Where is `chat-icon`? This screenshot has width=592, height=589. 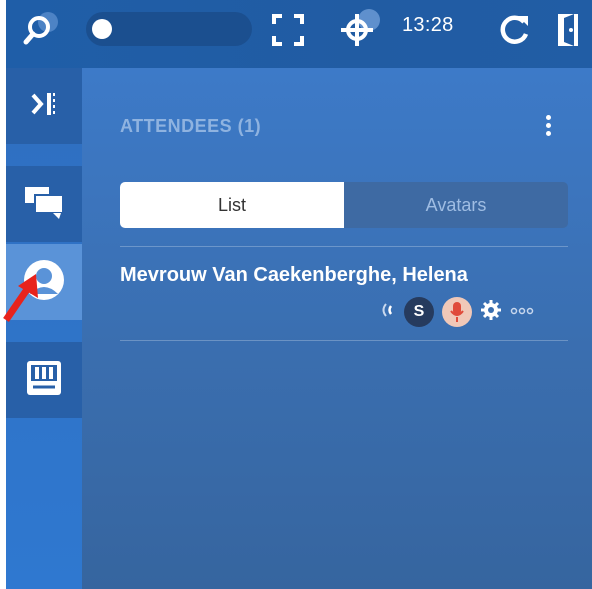 chat-icon is located at coordinates (44, 204).